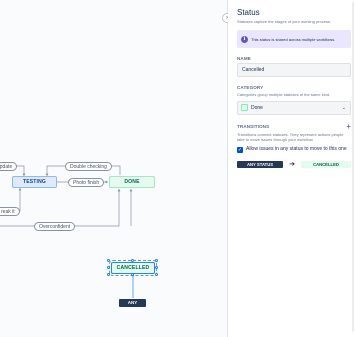 The image size is (355, 337). What do you see at coordinates (294, 70) in the screenshot?
I see `status-name-input: Cancelled` at bounding box center [294, 70].